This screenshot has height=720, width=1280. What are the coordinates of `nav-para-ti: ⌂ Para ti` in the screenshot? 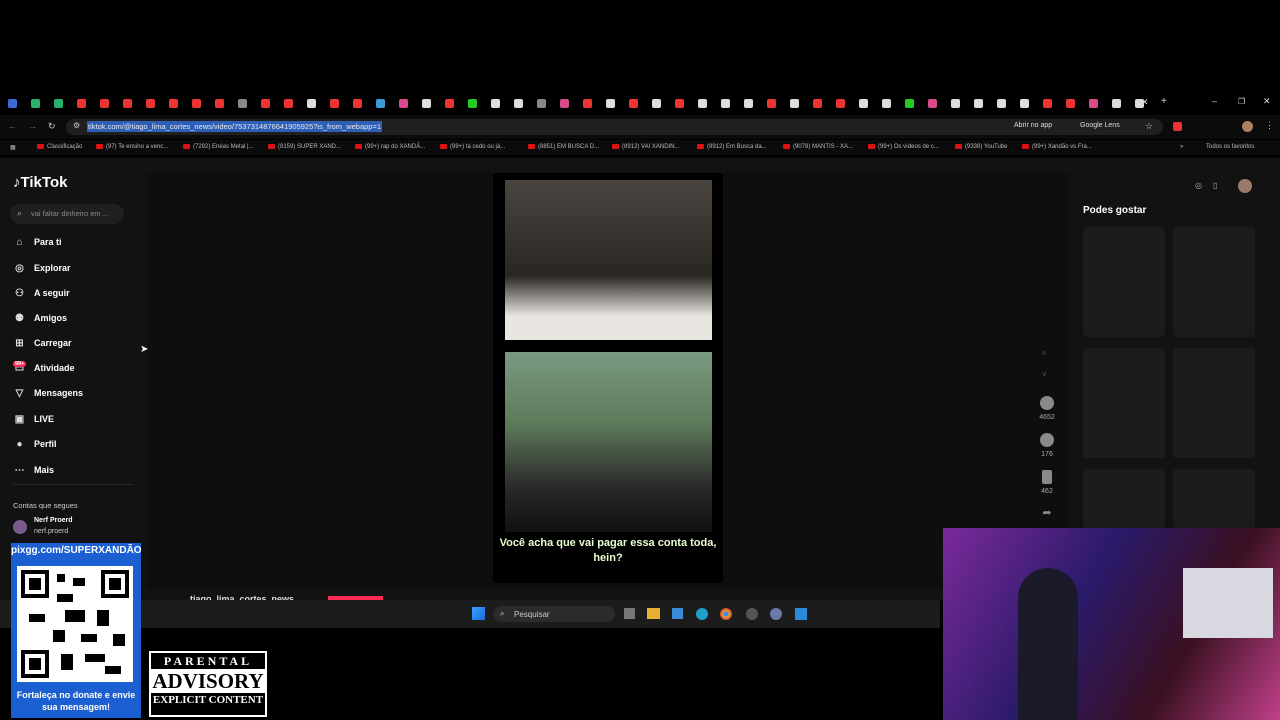 It's located at (37, 244).